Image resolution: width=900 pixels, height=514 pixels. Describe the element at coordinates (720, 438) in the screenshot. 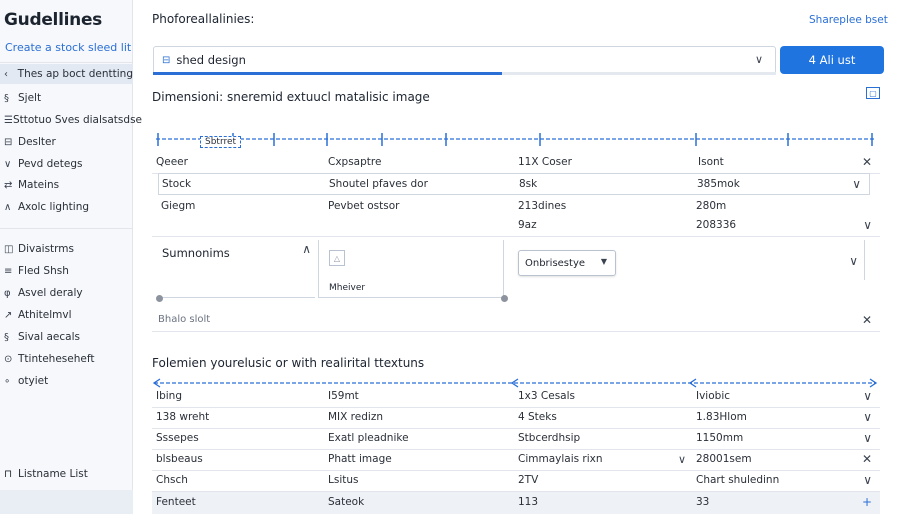

I see `cell: 1150mm` at that location.